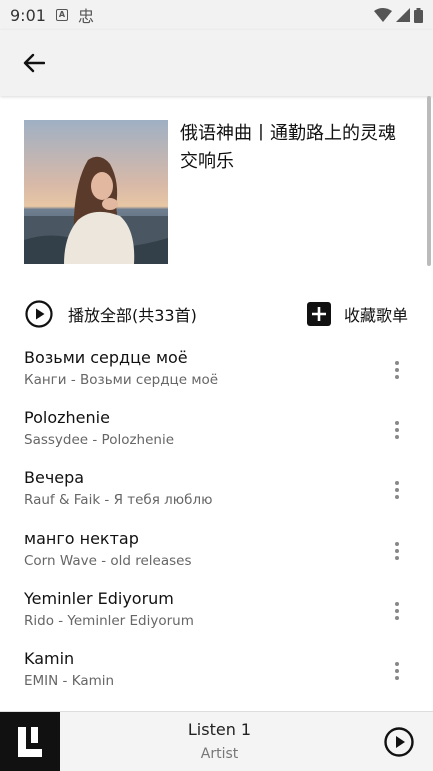  What do you see at coordinates (216, 490) in the screenshot?
I see `song-item: Вечера Rauf & Faik - Я тебя люблю` at bounding box center [216, 490].